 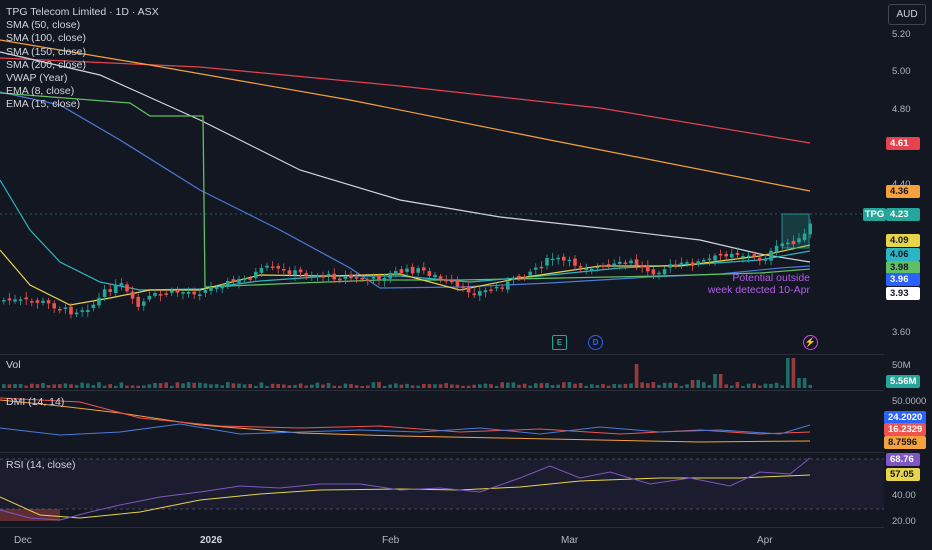 What do you see at coordinates (82, 78) in the screenshot?
I see `legend-vwap: VWAP (Year)` at bounding box center [82, 78].